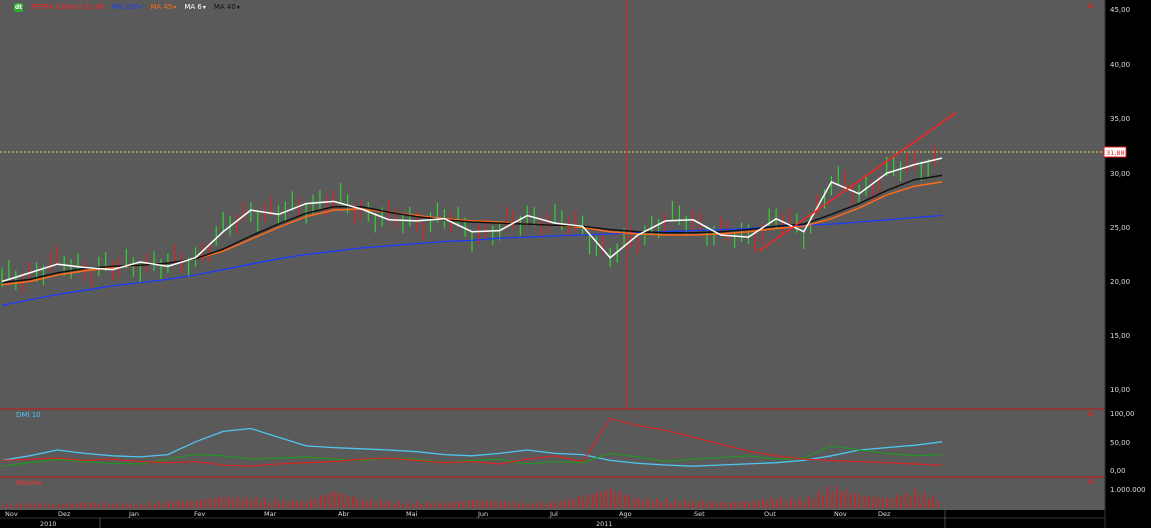 The width and height of the screenshot is (1151, 528). What do you see at coordinates (133, 514) in the screenshot?
I see `month-label: Jan` at bounding box center [133, 514].